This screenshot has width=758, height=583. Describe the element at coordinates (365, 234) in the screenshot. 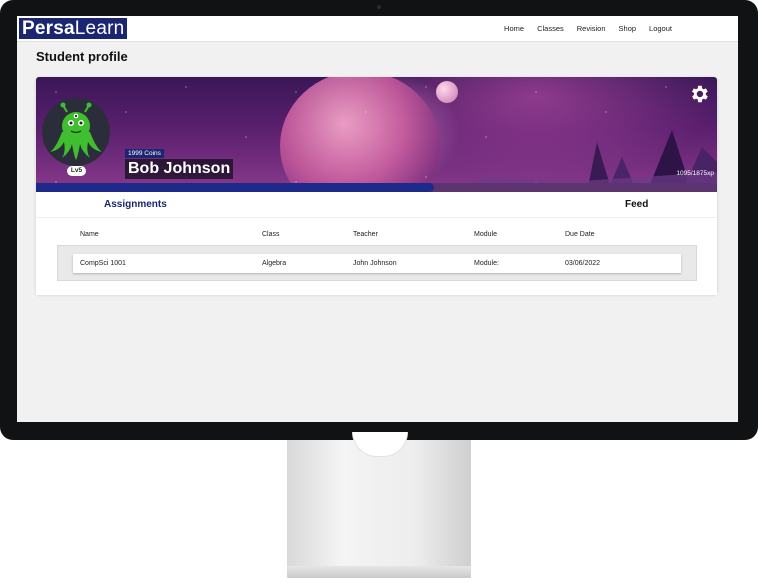

I see `column-header-teacher: Teacher` at that location.